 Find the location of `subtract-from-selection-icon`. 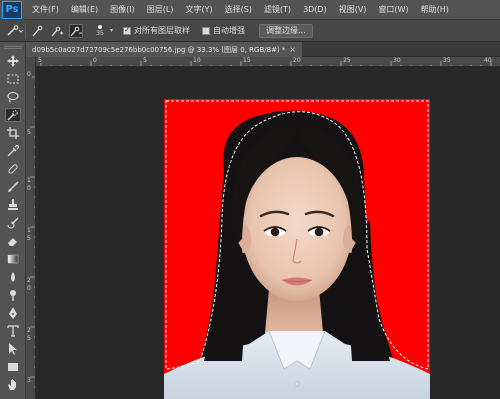

subtract-from-selection-icon is located at coordinates (76, 31).